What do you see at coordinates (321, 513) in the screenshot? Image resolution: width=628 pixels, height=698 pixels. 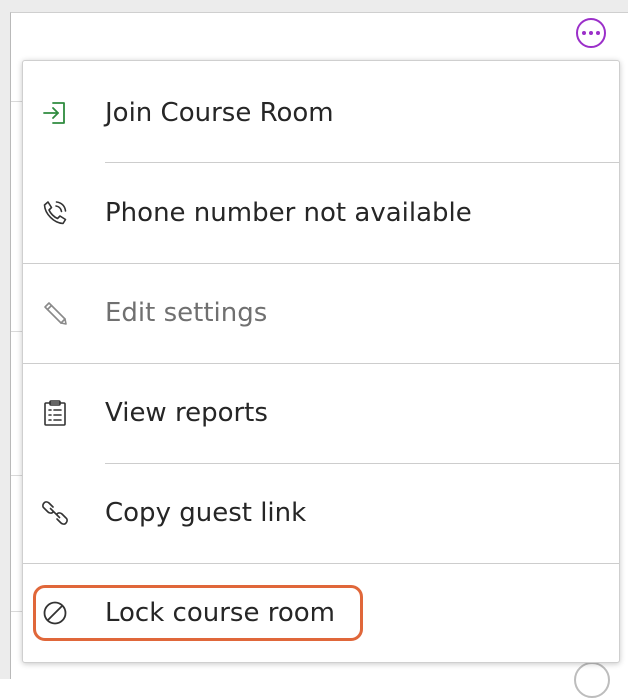 I see `copy-guest-link-item: Copy guest link` at bounding box center [321, 513].